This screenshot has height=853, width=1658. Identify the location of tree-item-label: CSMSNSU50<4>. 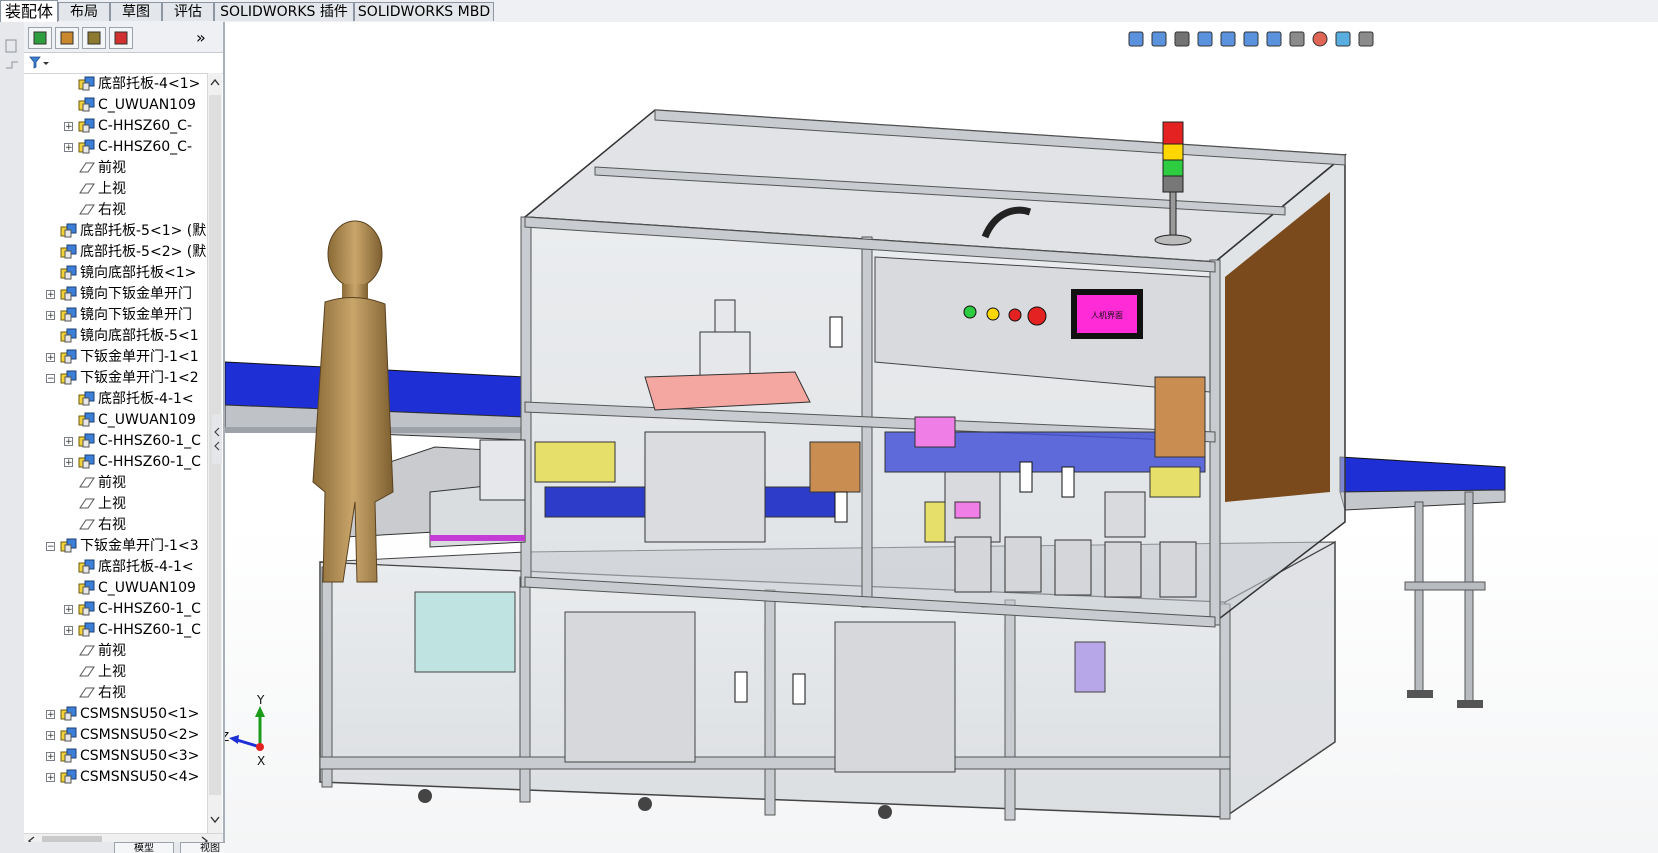
(140, 777).